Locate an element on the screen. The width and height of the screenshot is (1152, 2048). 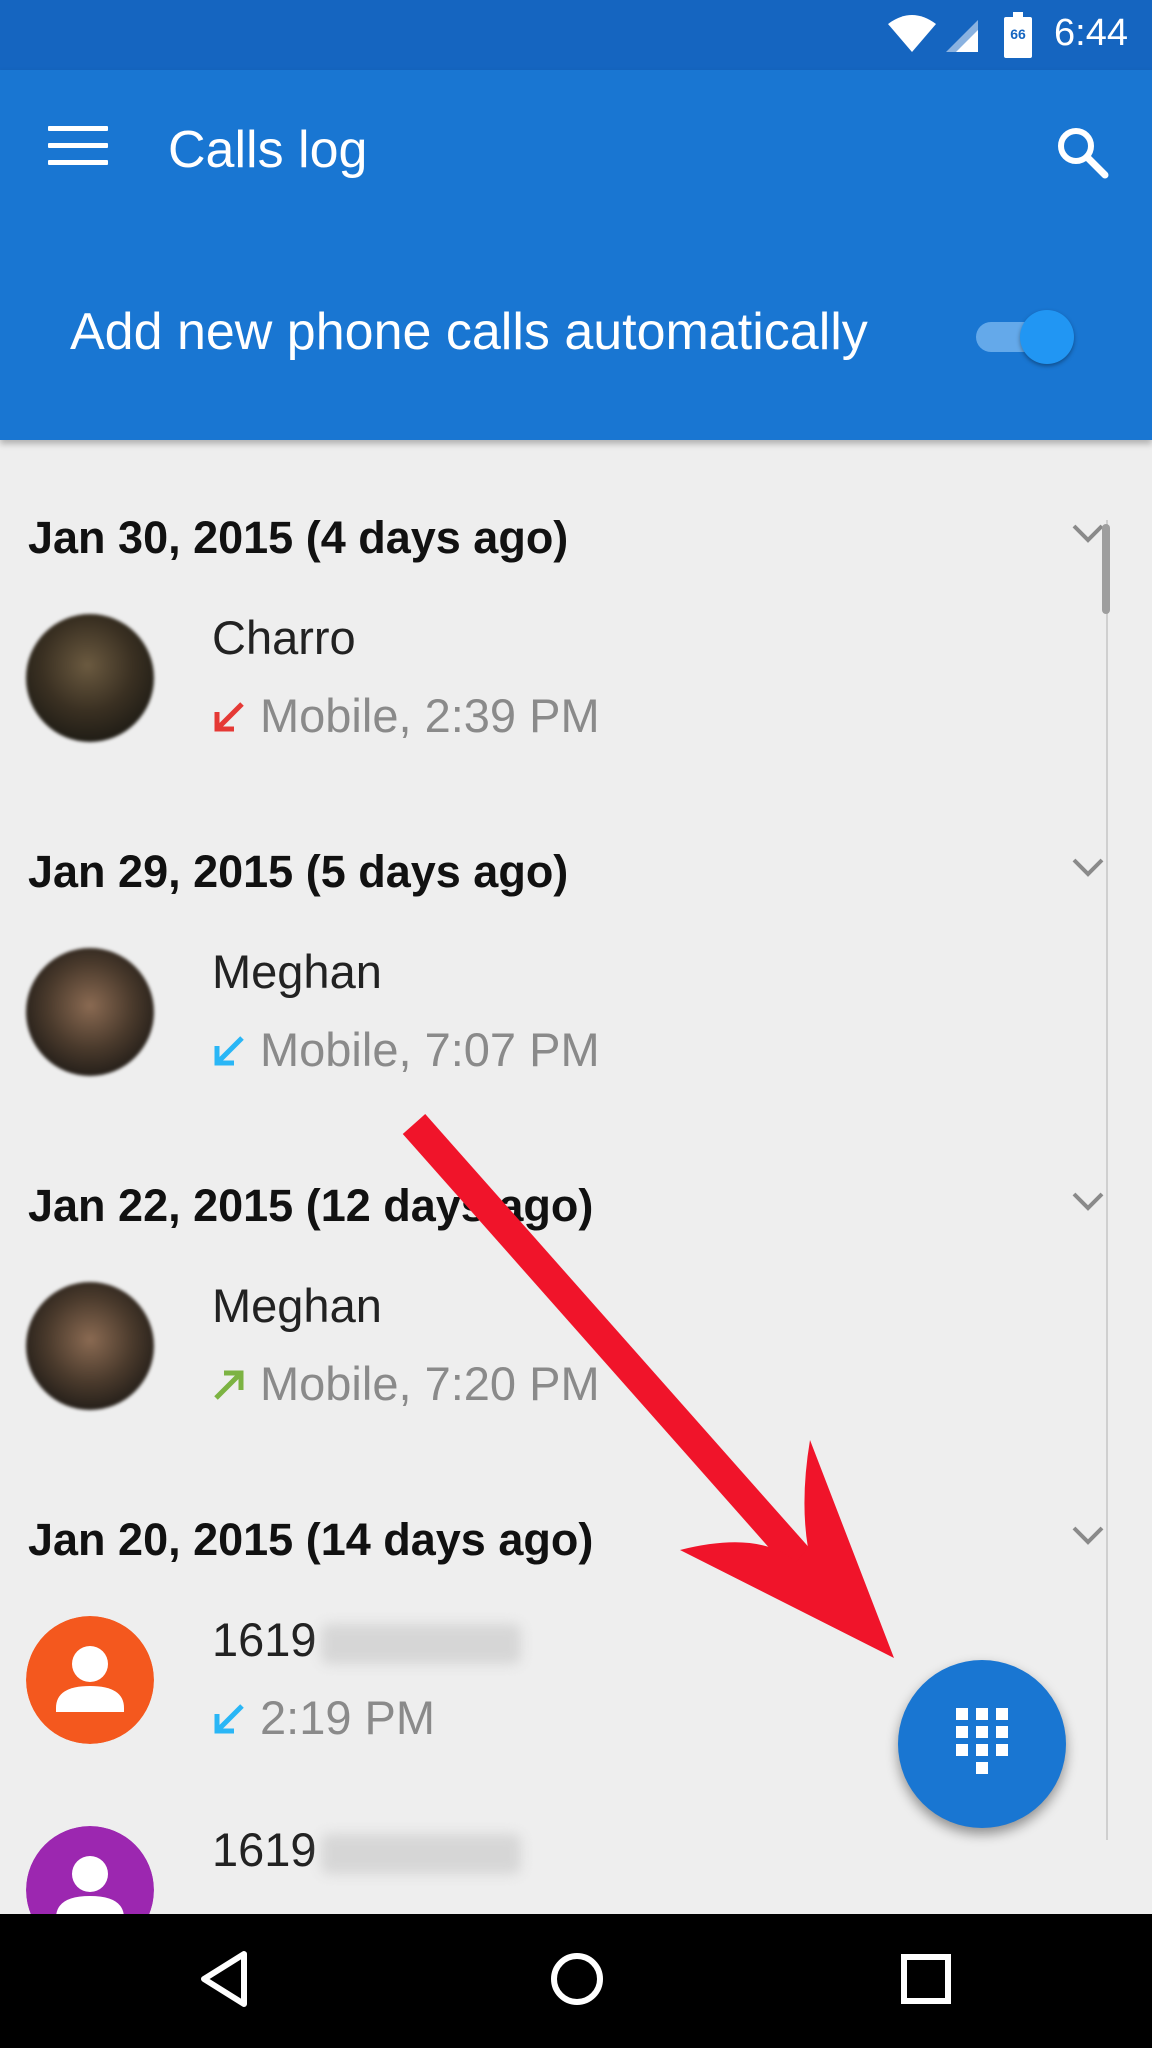
call-detail-text: Mobile, 2:39 PM is located at coordinates (430, 715).